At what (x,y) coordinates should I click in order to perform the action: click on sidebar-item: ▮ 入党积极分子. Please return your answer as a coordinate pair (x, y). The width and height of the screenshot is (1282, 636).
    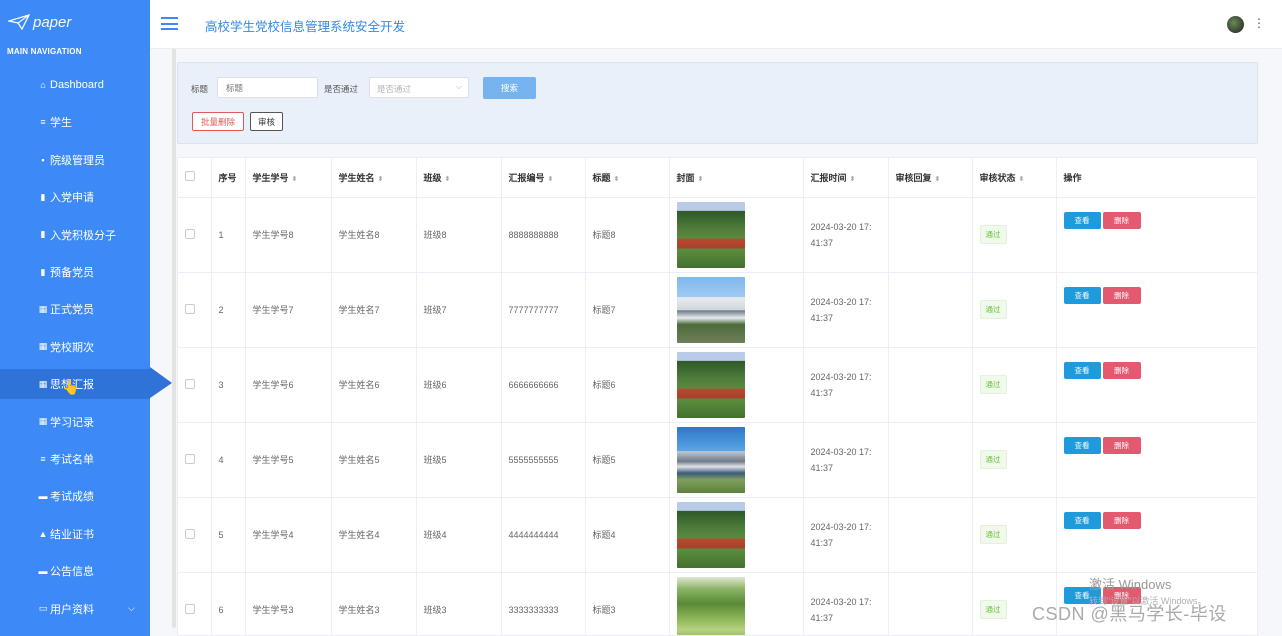
    Looking at the image, I should click on (75, 235).